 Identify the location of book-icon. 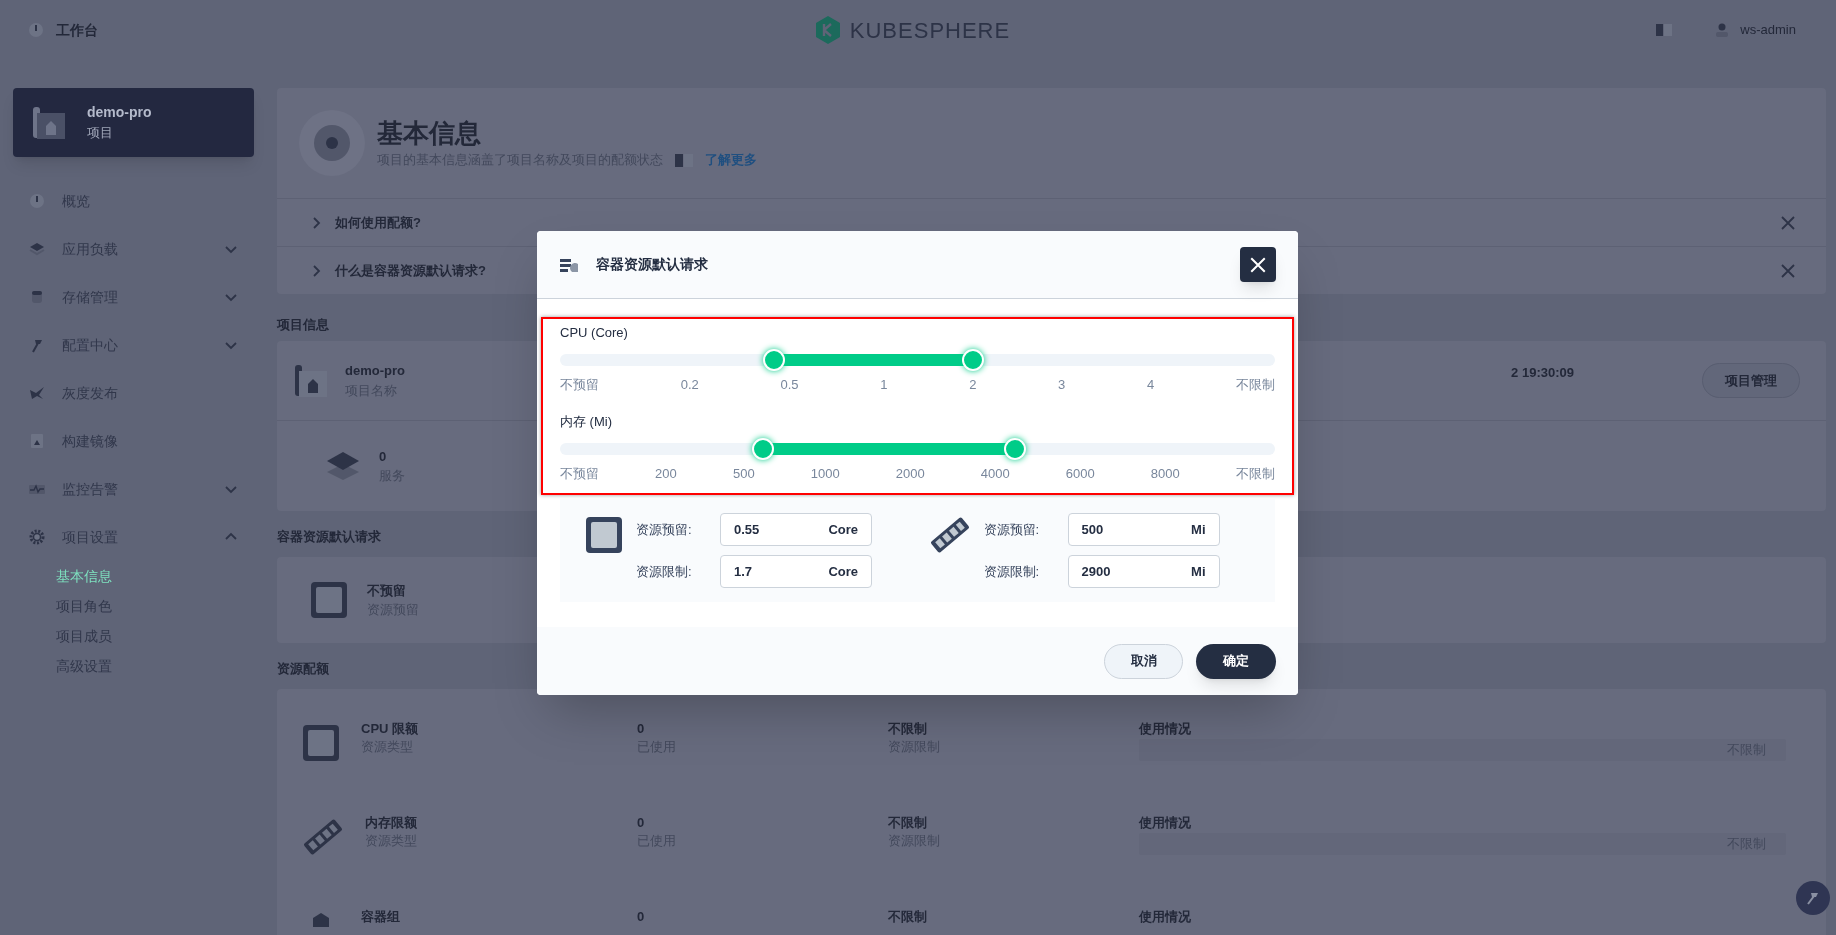
(684, 160).